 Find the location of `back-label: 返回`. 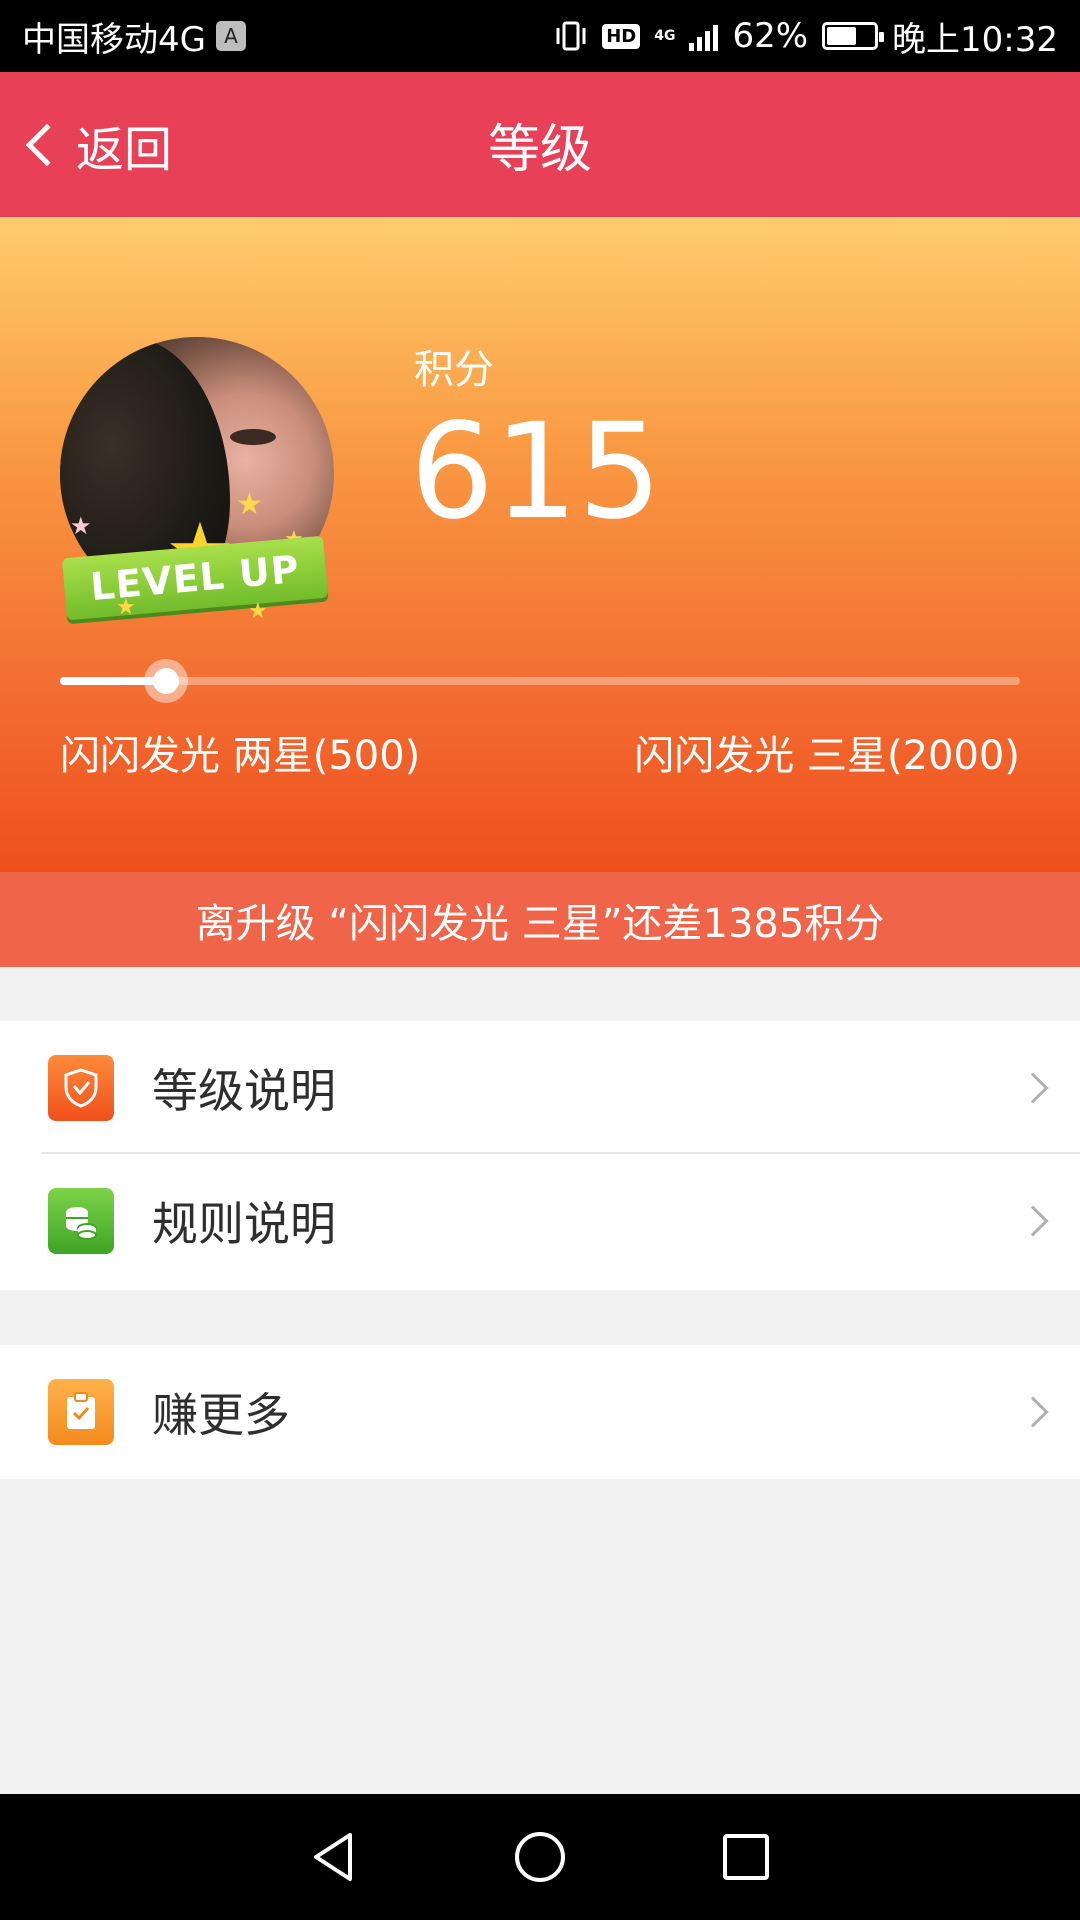

back-label: 返回 is located at coordinates (124, 149).